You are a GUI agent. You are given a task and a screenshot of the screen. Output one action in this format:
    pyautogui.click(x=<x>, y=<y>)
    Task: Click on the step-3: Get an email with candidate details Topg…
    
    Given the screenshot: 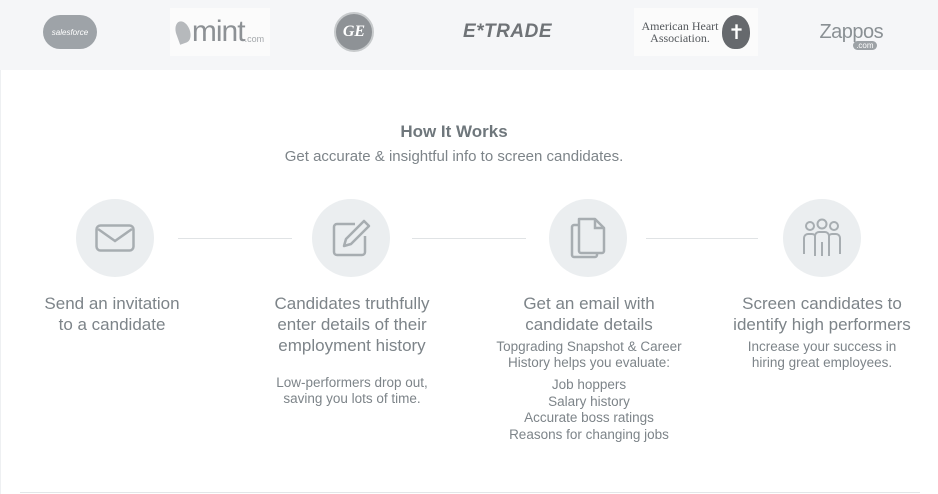 What is the action you would take?
    pyautogui.click(x=589, y=368)
    